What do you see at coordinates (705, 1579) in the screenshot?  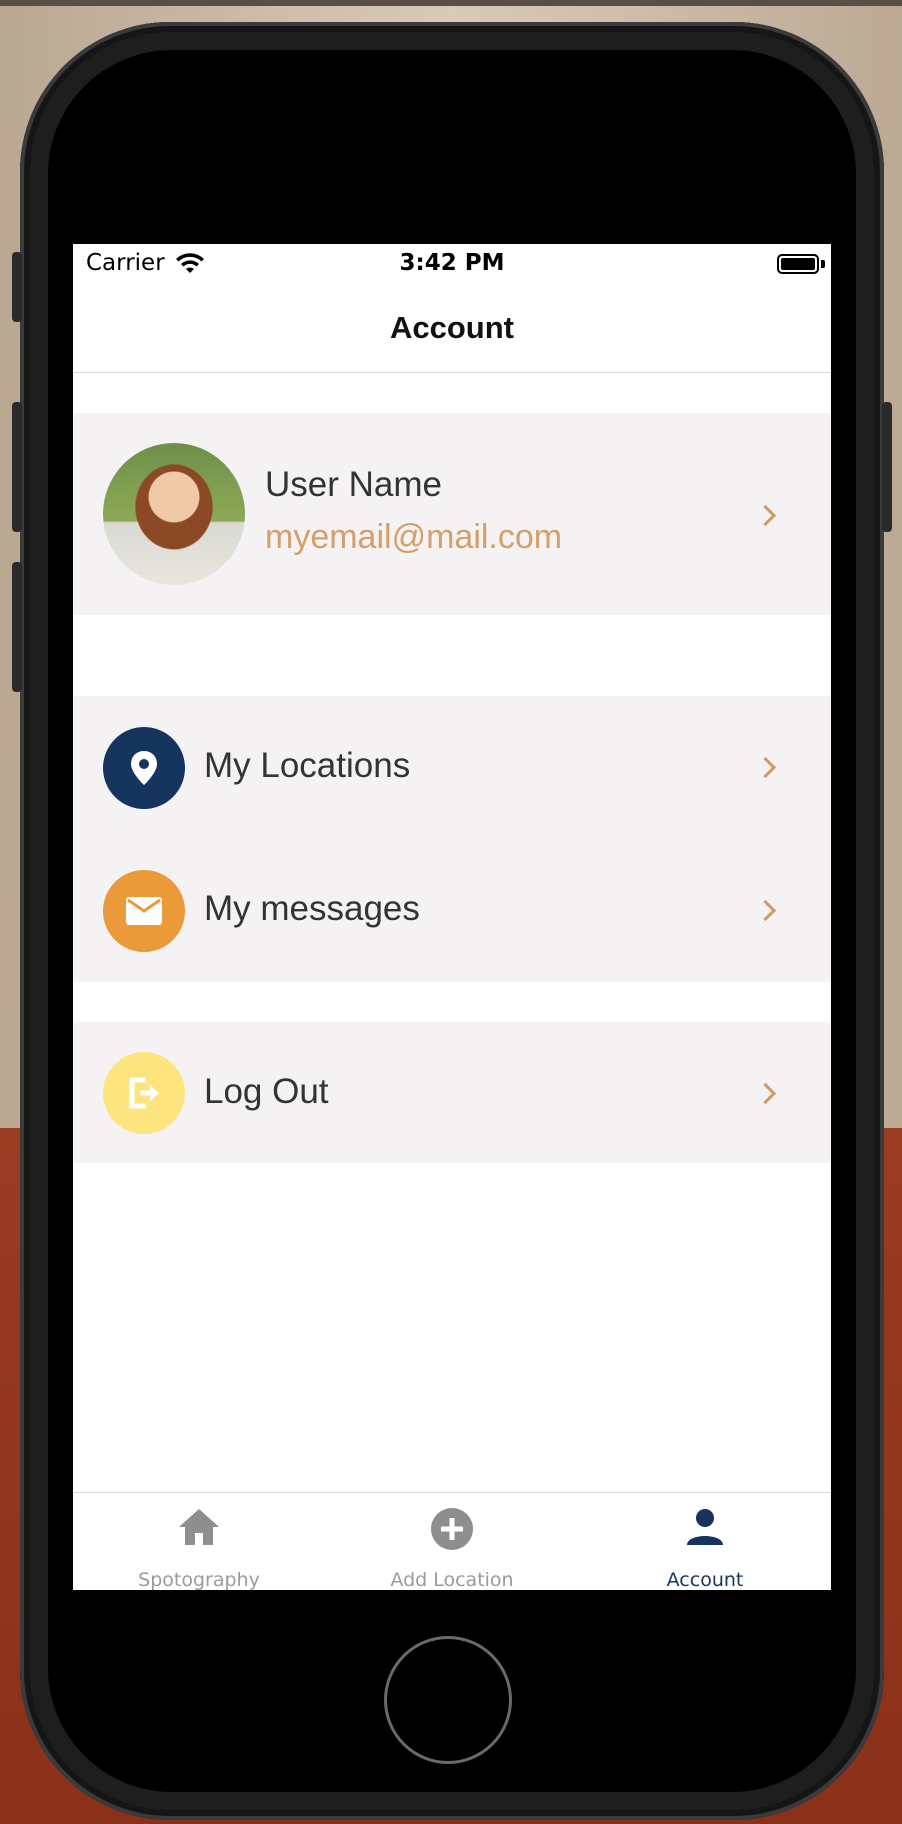 I see `tab-label: Account` at bounding box center [705, 1579].